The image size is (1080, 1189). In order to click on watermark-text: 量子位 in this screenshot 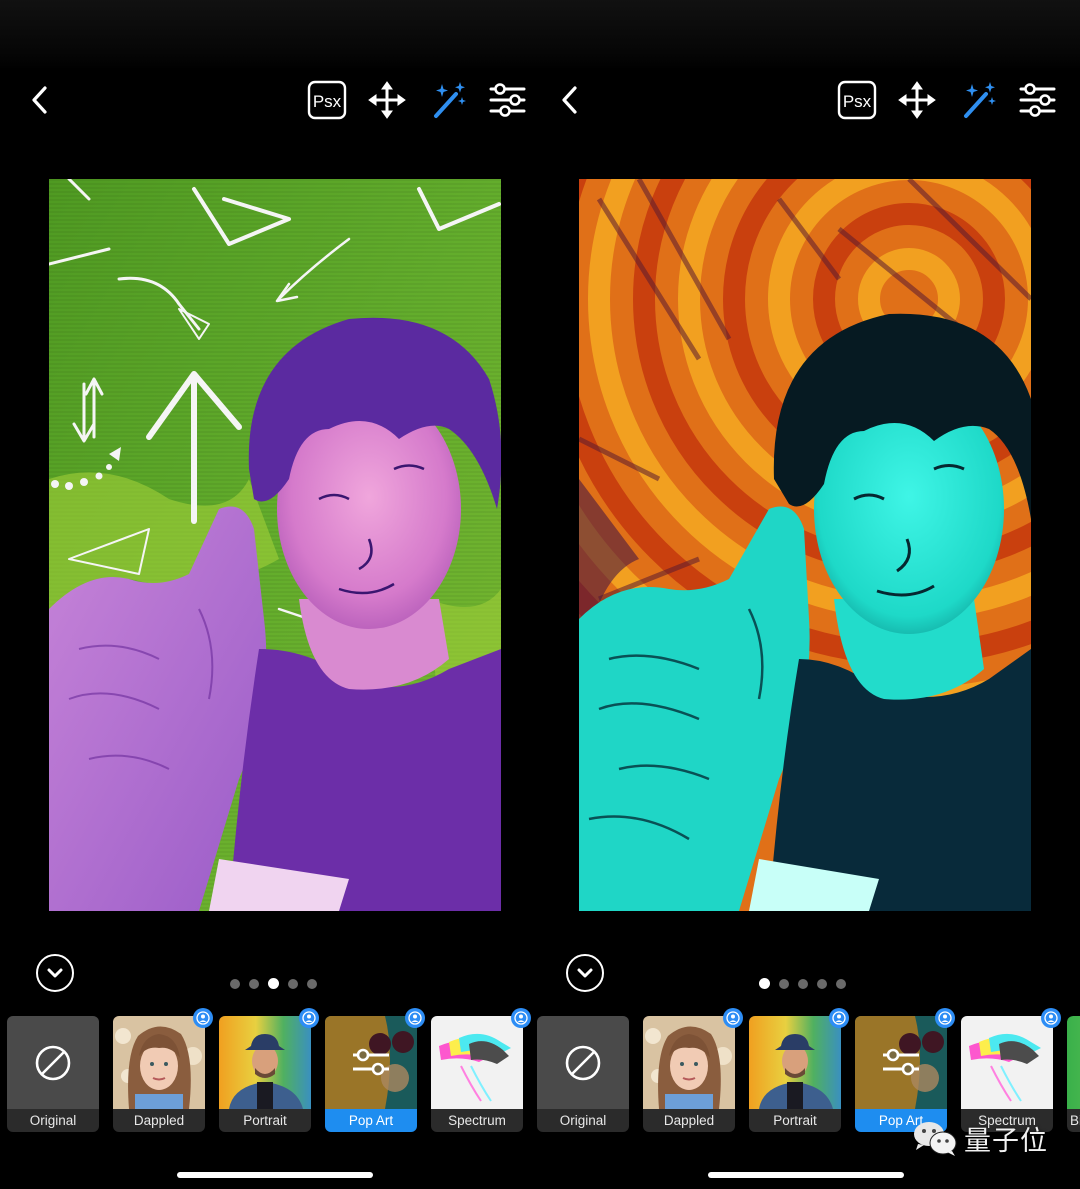, I will do `click(1006, 1141)`.